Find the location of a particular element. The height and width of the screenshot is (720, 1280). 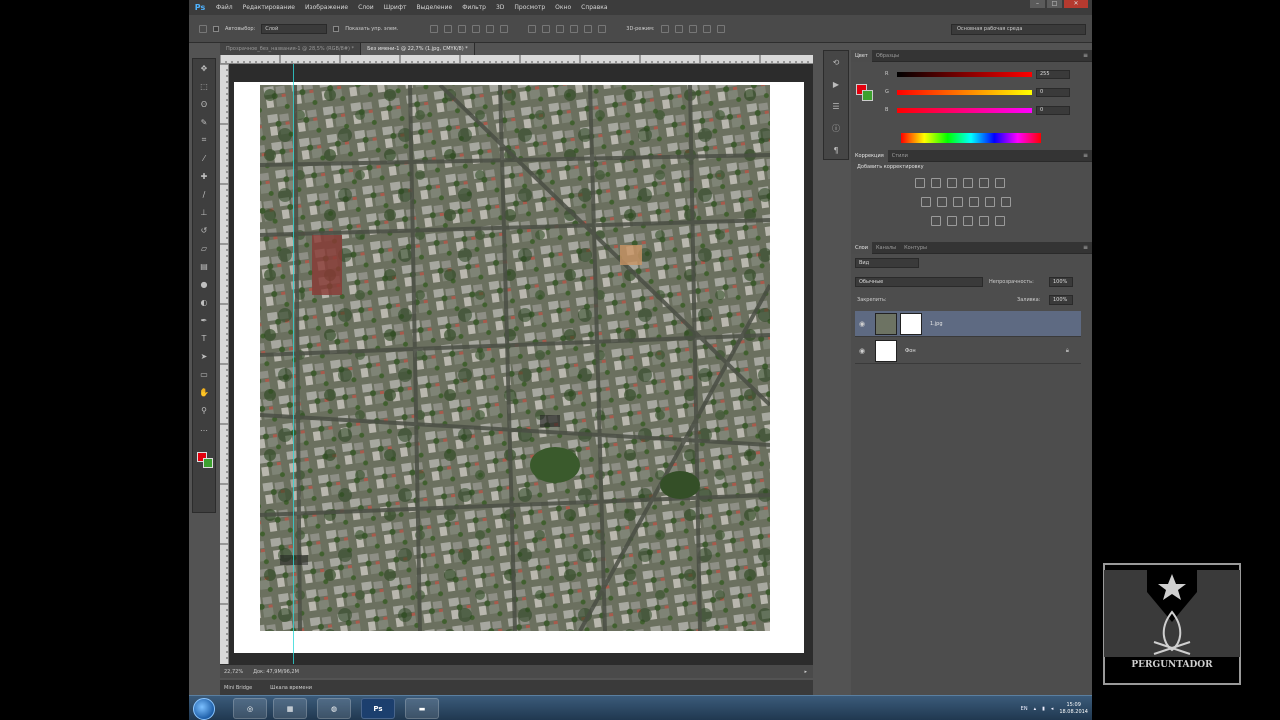

blend-mode-dropdown: Обычные is located at coordinates (919, 282).